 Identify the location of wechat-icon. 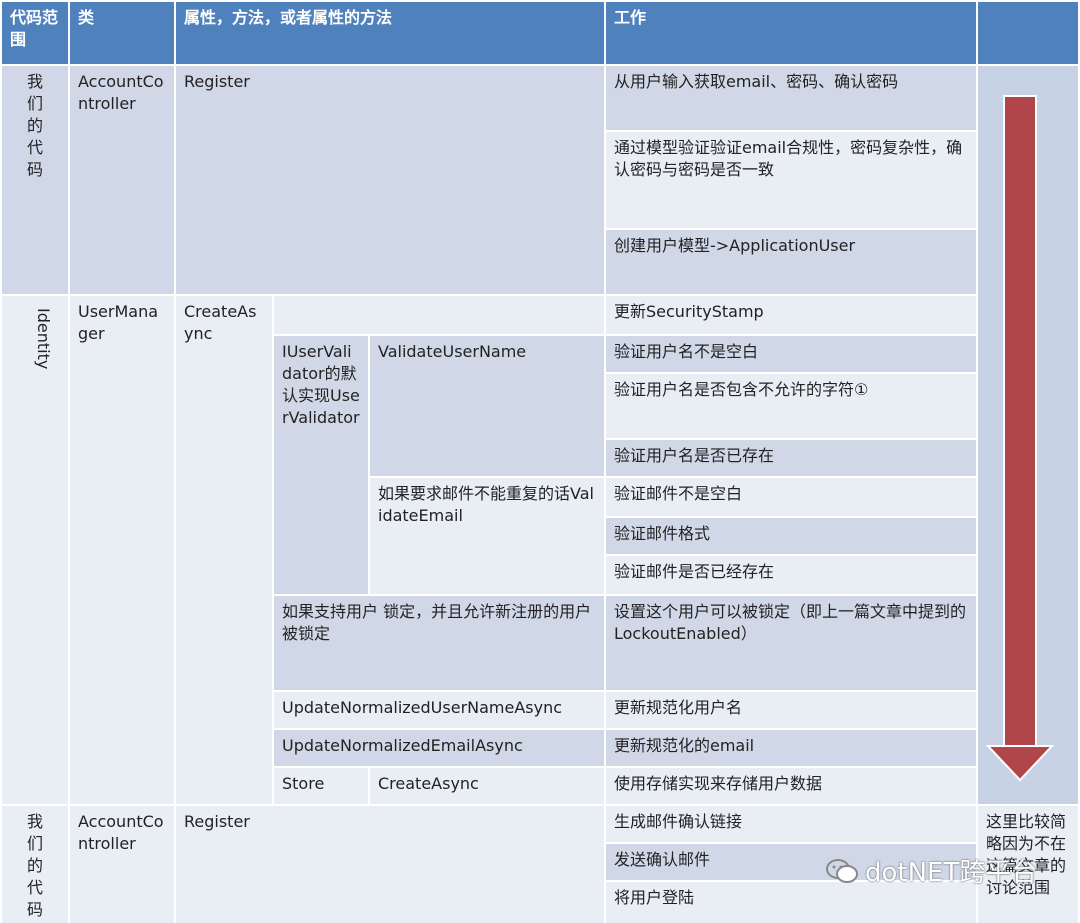
(842, 870).